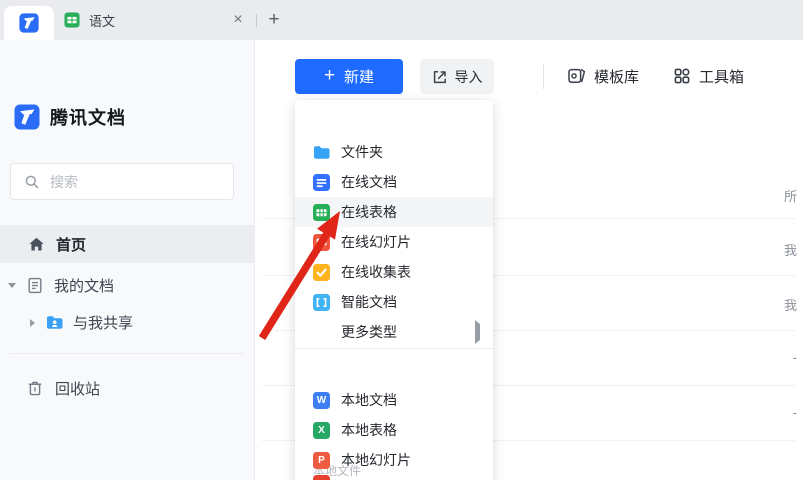  What do you see at coordinates (321, 212) in the screenshot?
I see `online-sheet-icon` at bounding box center [321, 212].